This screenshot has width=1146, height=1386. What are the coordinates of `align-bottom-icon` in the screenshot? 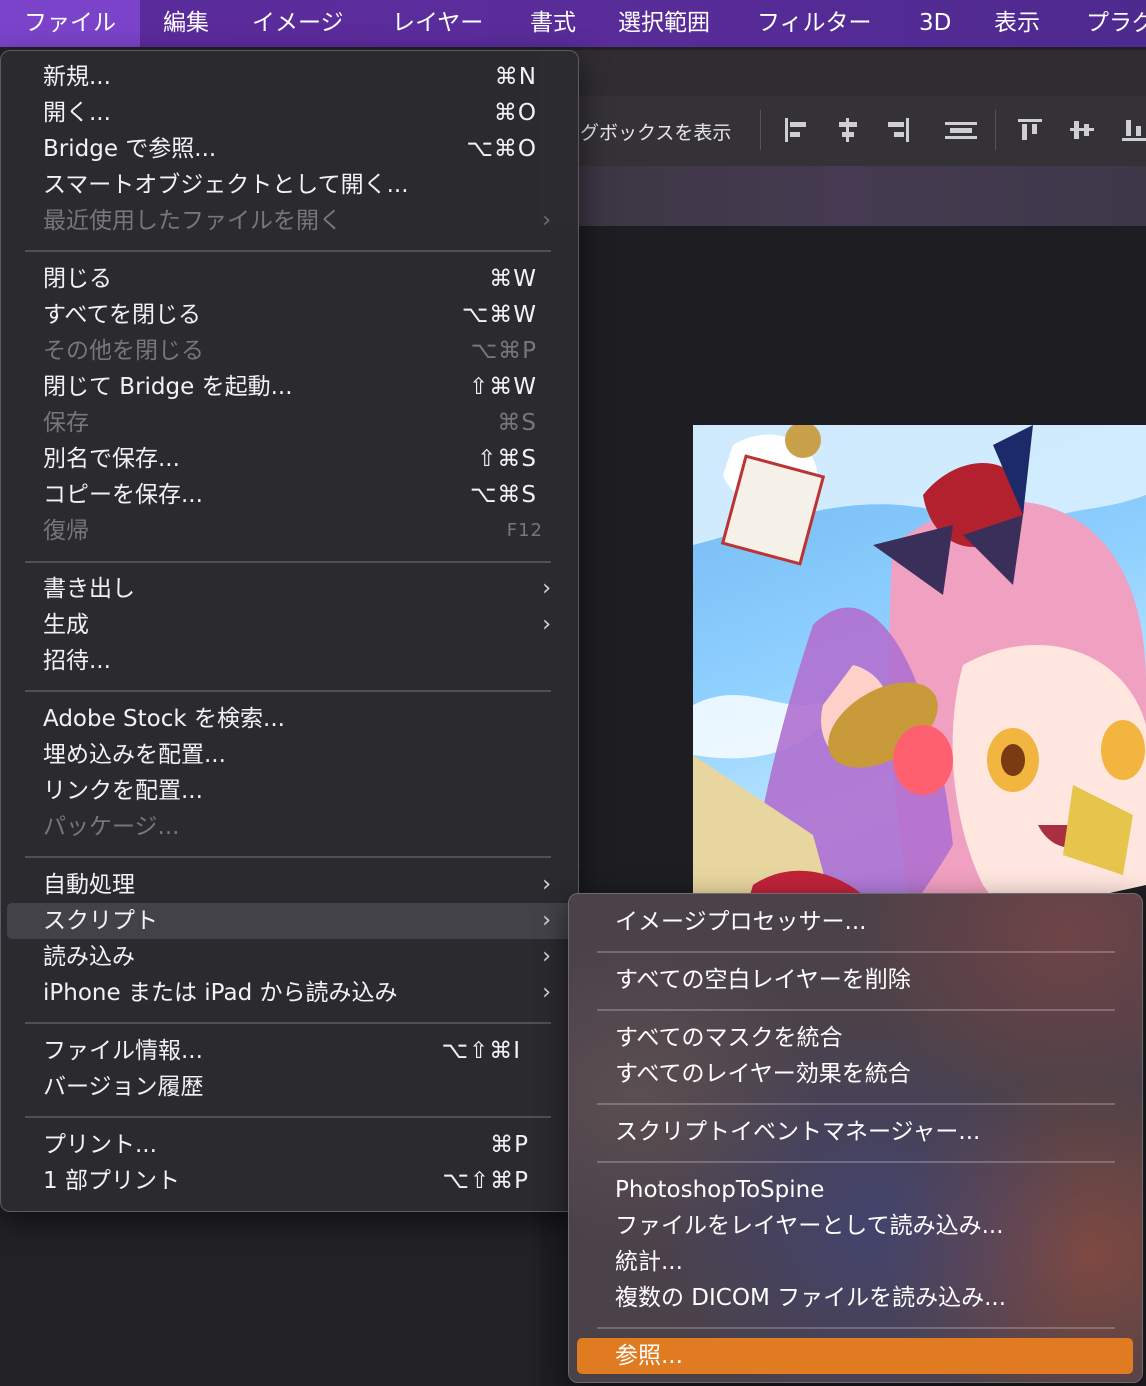 It's located at (1133, 130).